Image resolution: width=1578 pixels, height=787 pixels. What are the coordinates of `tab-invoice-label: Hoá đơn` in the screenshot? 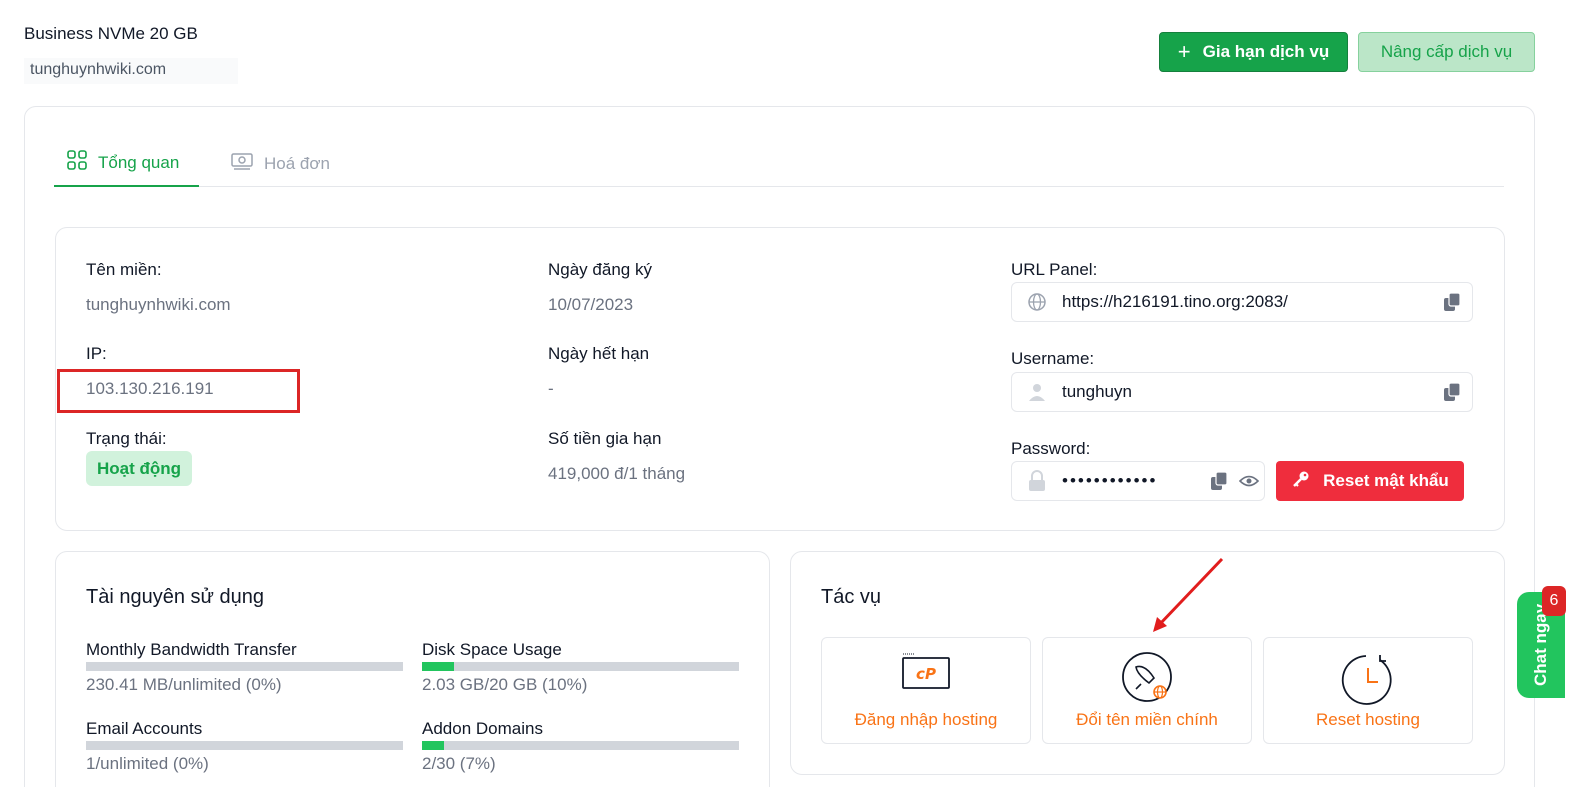 It's located at (297, 163).